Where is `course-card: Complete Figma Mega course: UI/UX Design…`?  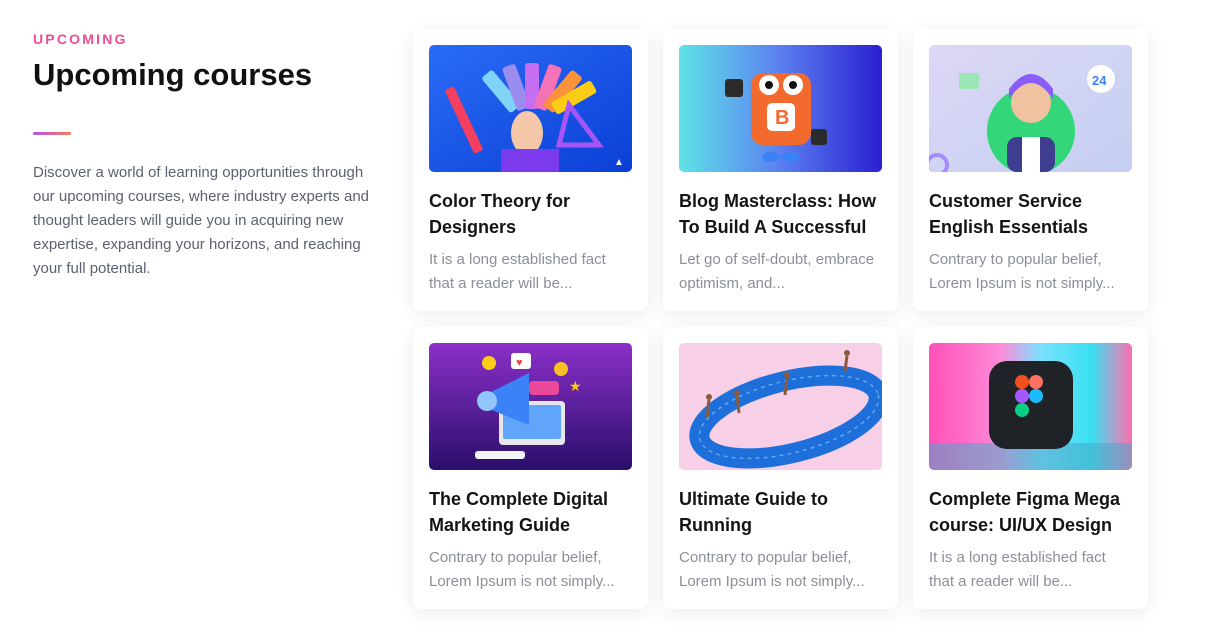
course-card: Complete Figma Mega course: UI/UX Design… is located at coordinates (1030, 468).